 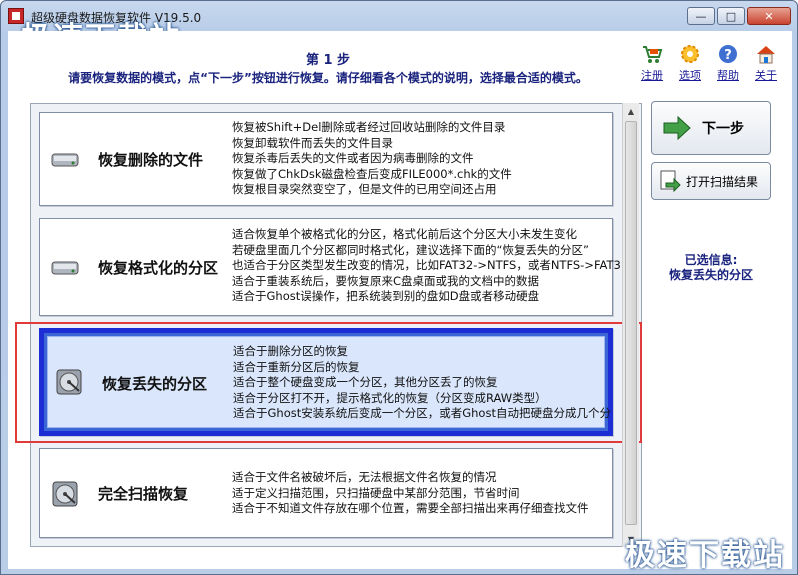 I want to click on open-scan-results-button: 打开扫描结果, so click(x=711, y=181).